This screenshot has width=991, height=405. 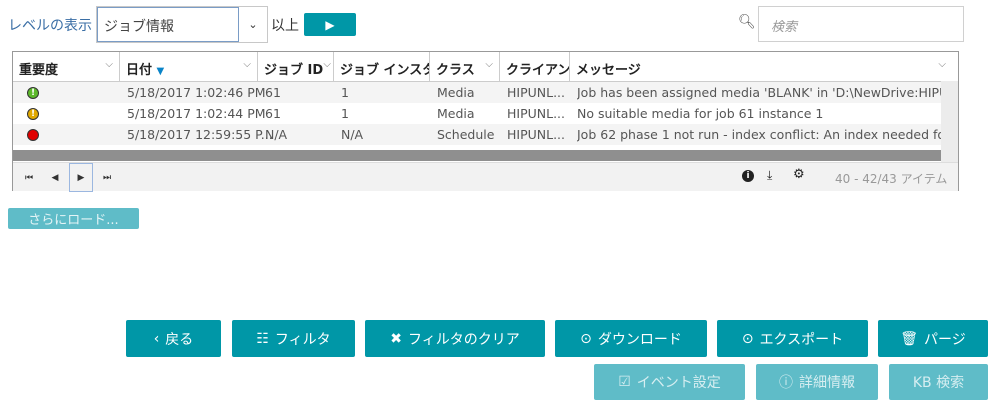 I want to click on pager-status: 40 - 42/43 アイテム, so click(x=891, y=179).